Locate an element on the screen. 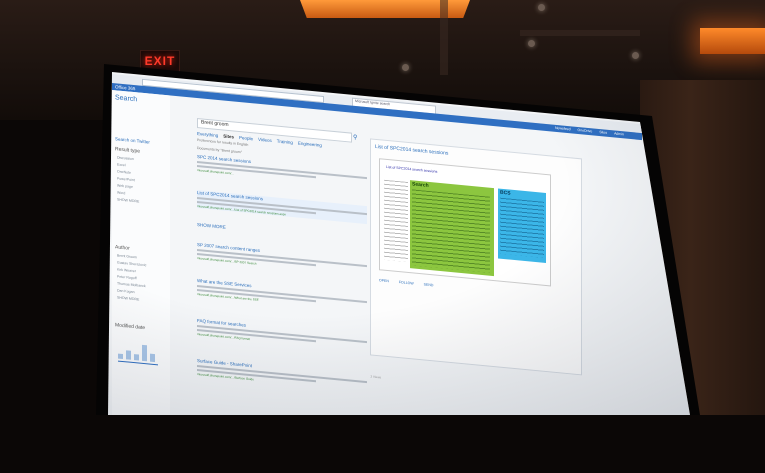 The width and height of the screenshot is (765, 473). result-title: SHOW MORE is located at coordinates (282, 232).